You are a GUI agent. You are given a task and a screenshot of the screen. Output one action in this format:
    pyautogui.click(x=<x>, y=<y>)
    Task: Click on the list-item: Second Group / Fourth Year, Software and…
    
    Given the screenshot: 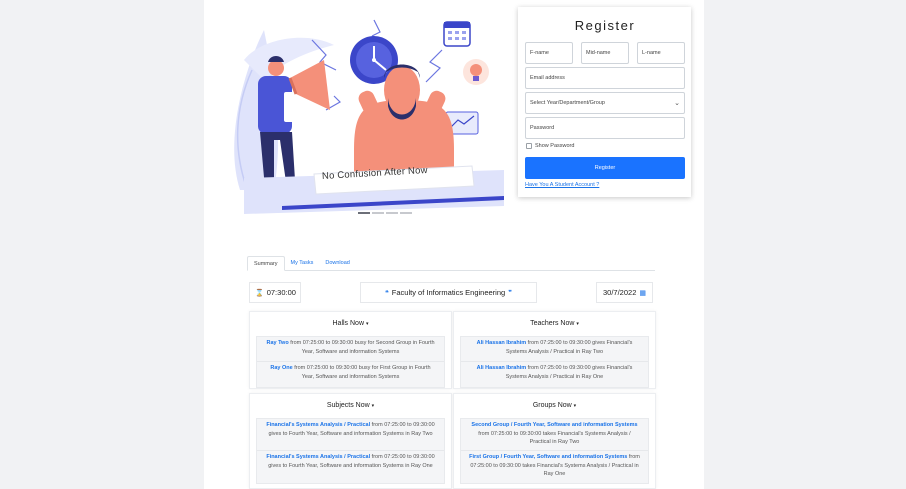 What is the action you would take?
    pyautogui.click(x=554, y=435)
    